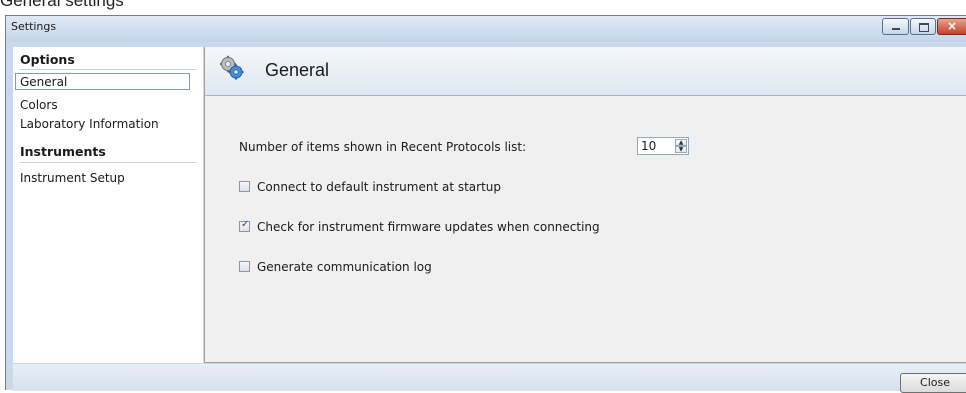 Image resolution: width=966 pixels, height=393 pixels. I want to click on gears-icon, so click(231, 67).